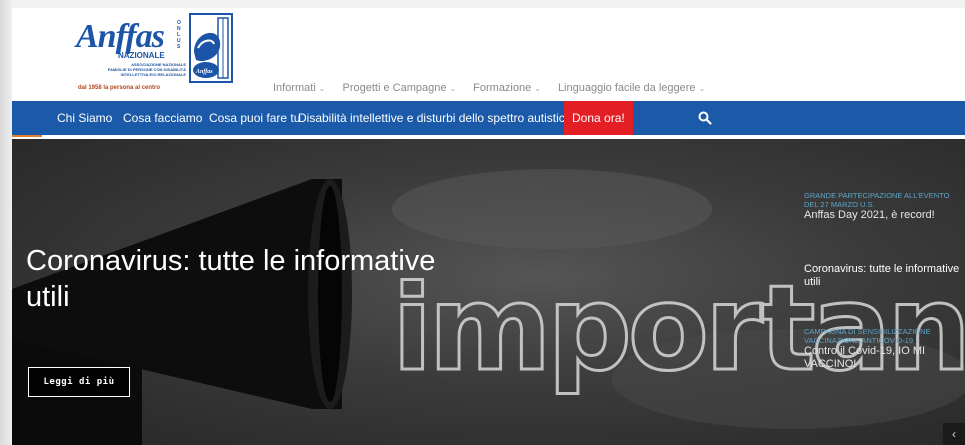  Describe the element at coordinates (27, 136) in the screenshot. I see `accent-line` at that location.